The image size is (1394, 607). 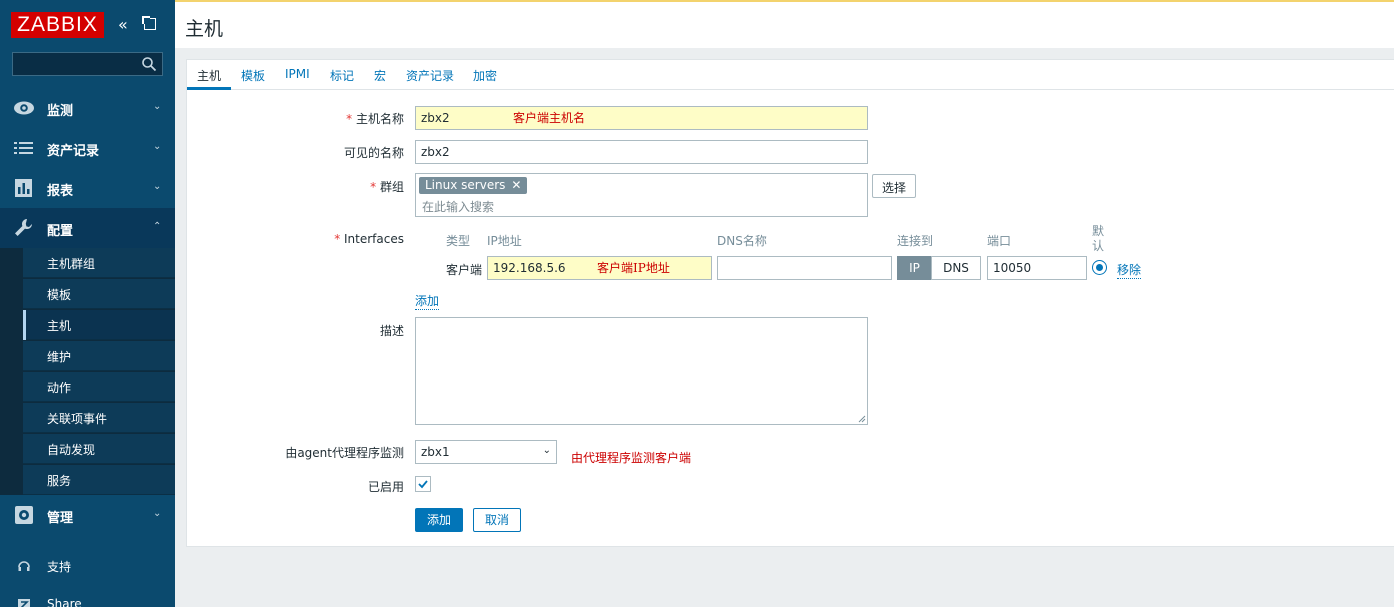 I want to click on nav-monitoring-label: 监测, so click(x=60, y=111).